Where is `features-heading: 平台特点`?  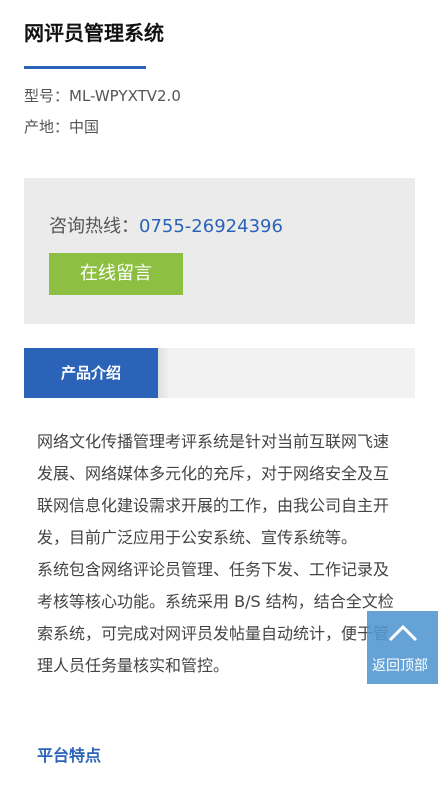 features-heading: 平台特点 is located at coordinates (69, 755).